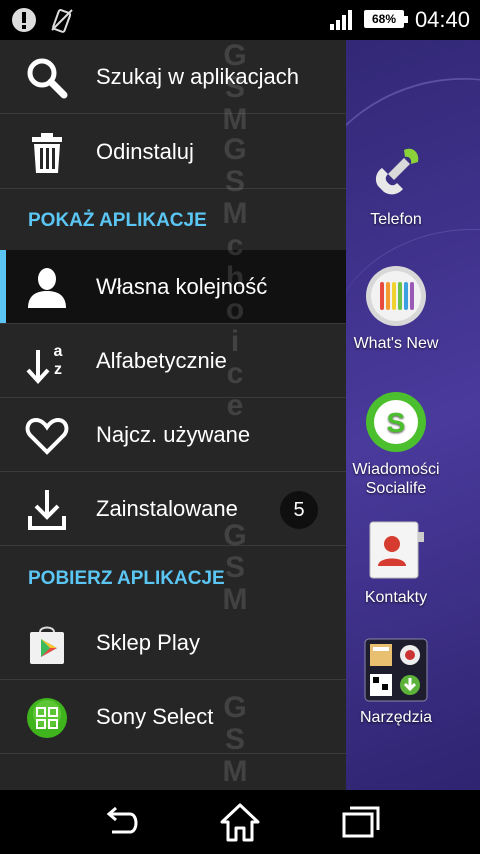  I want to click on play-store-icon, so click(47, 645).